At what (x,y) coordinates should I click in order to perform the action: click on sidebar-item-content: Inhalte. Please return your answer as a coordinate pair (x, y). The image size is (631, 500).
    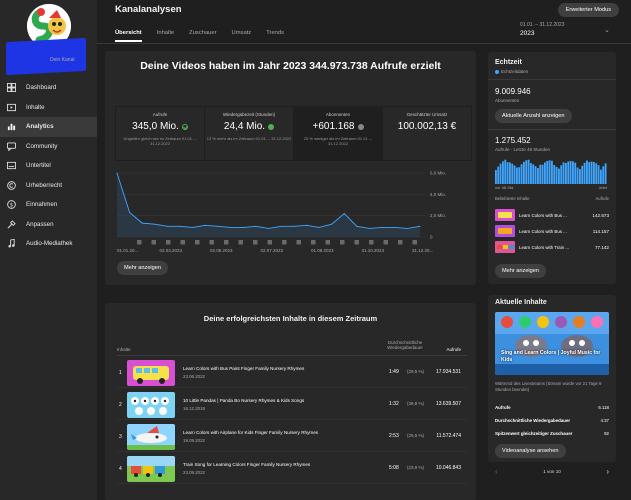
    Looking at the image, I should click on (48, 108).